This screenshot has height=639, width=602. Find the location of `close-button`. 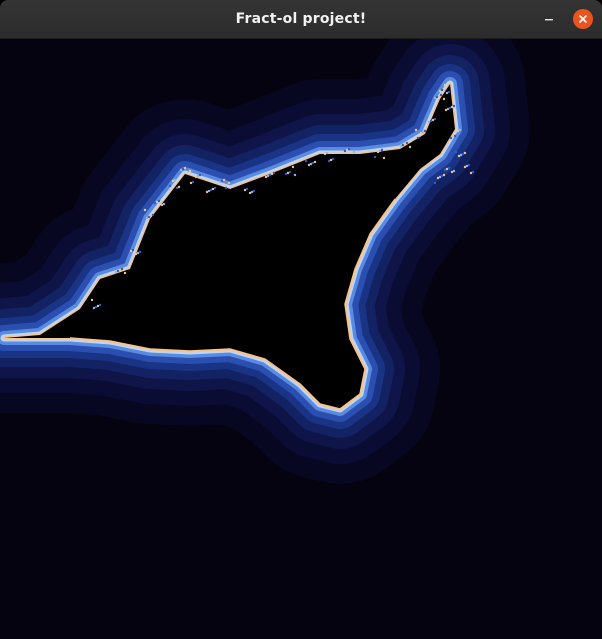

close-button is located at coordinates (583, 19).